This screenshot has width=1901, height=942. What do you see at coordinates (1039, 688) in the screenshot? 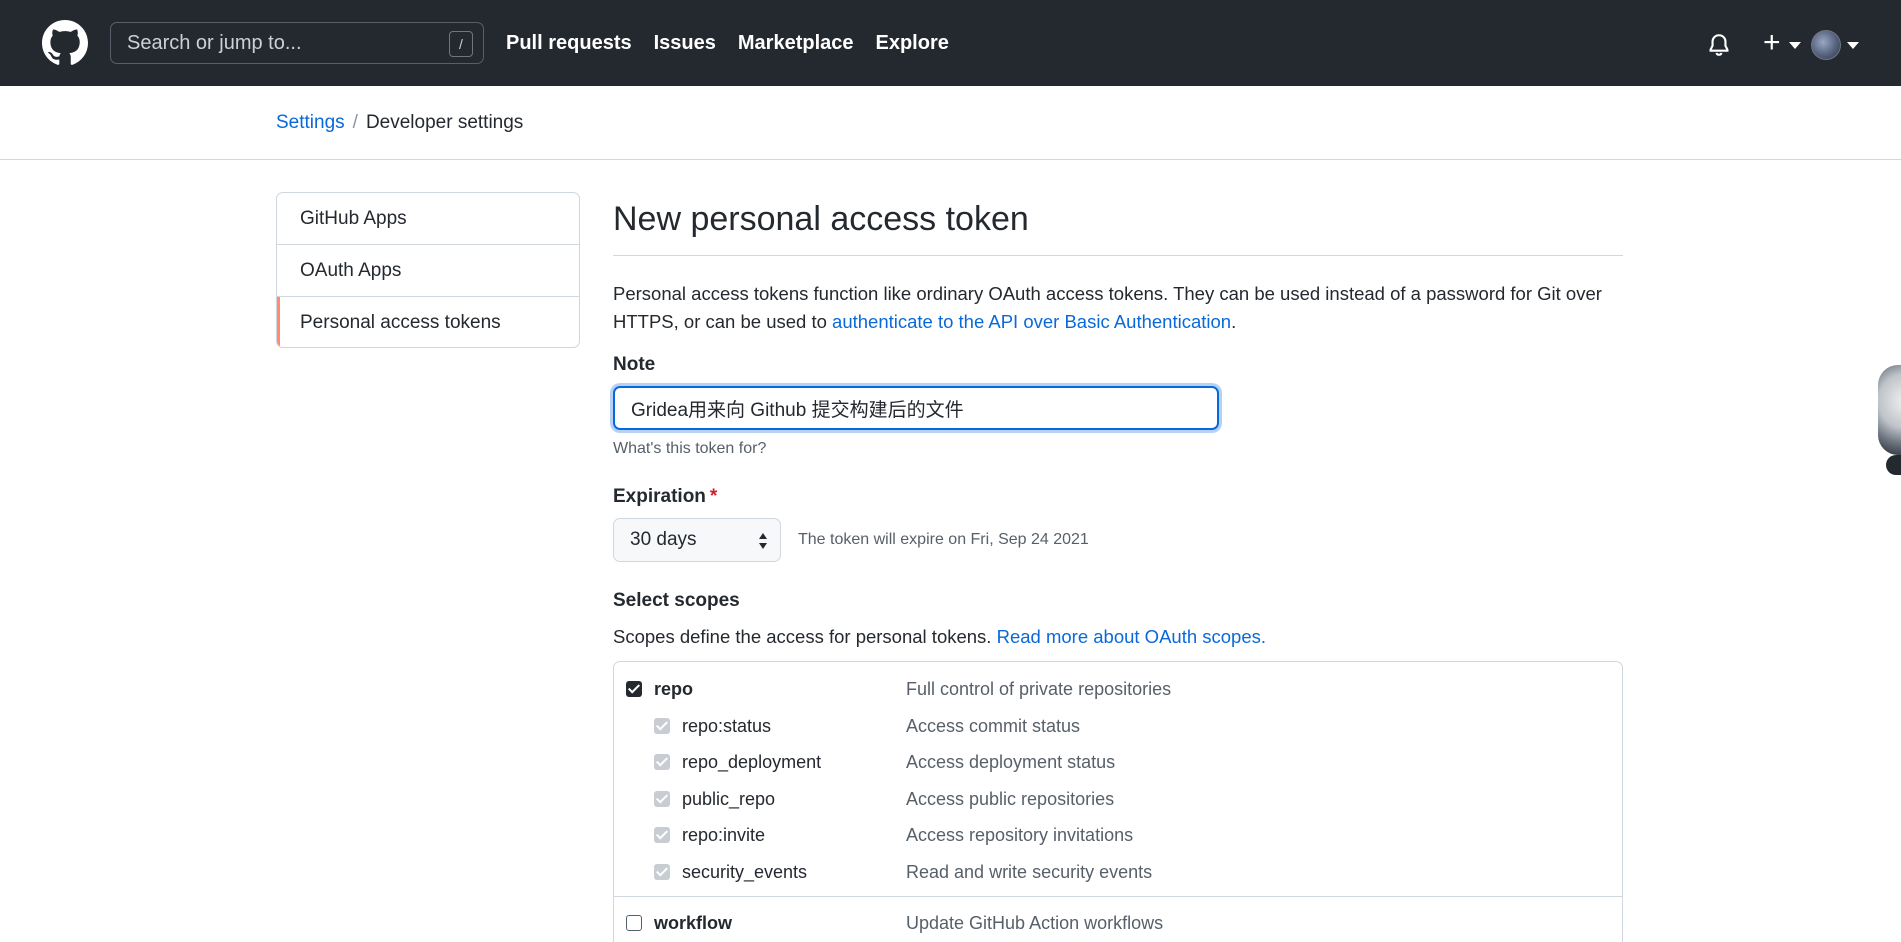
I see `scope-description: Full control of private repositories` at bounding box center [1039, 688].